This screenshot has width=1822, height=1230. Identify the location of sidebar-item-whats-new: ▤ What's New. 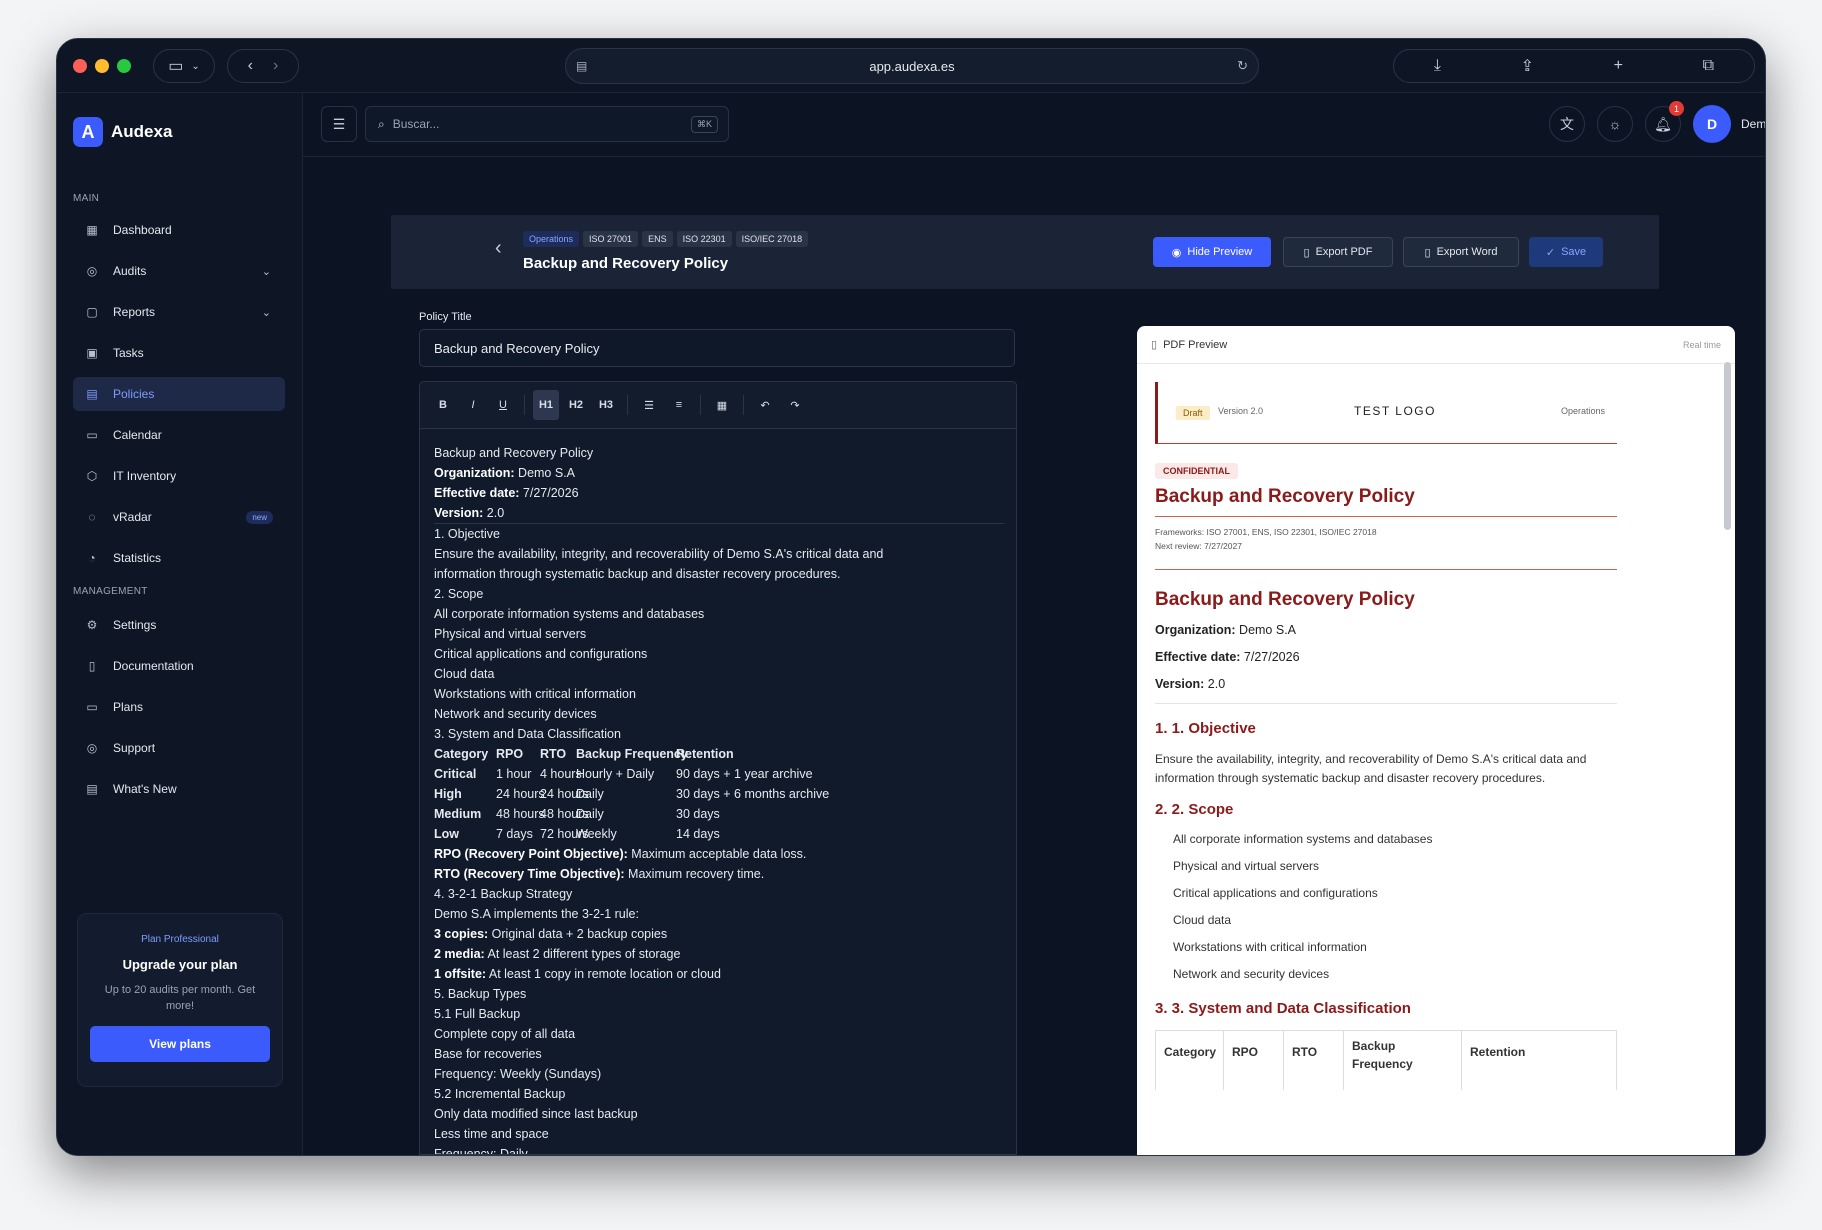
(179, 789).